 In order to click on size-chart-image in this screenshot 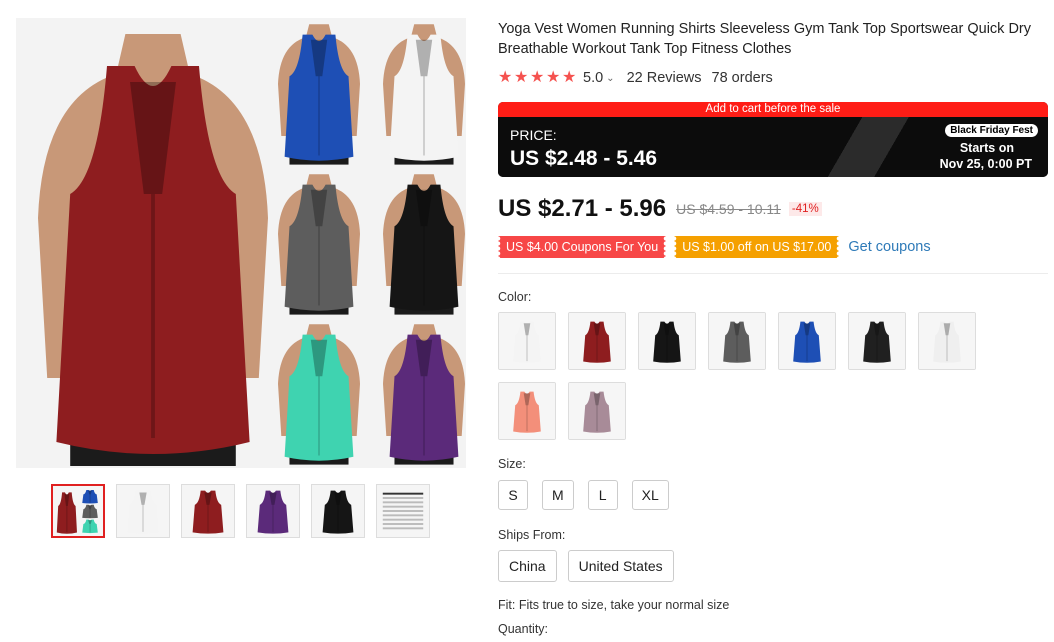, I will do `click(403, 511)`.